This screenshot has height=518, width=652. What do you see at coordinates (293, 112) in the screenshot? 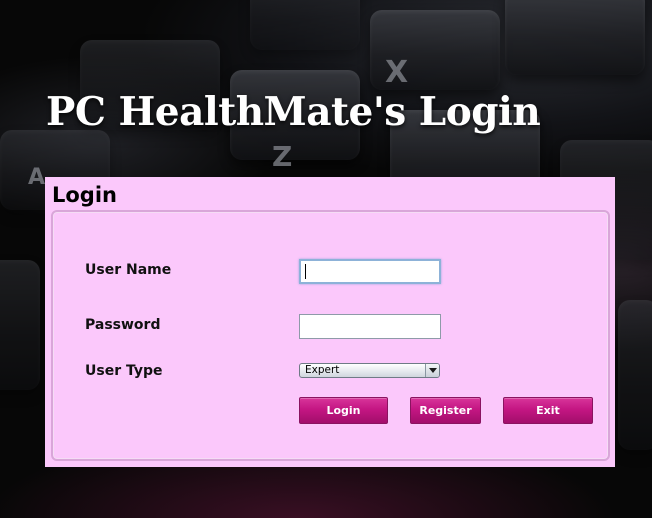
I see `page-title: PC HealthMate's Login` at bounding box center [293, 112].